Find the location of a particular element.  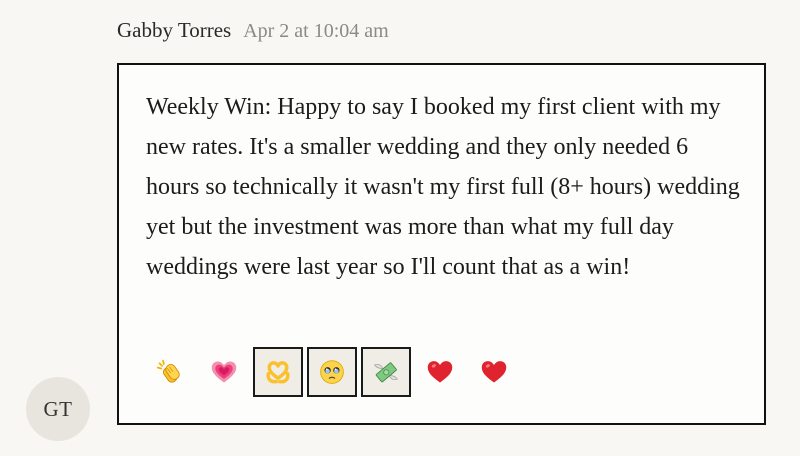

clapping-hands-icon is located at coordinates (168, 371).